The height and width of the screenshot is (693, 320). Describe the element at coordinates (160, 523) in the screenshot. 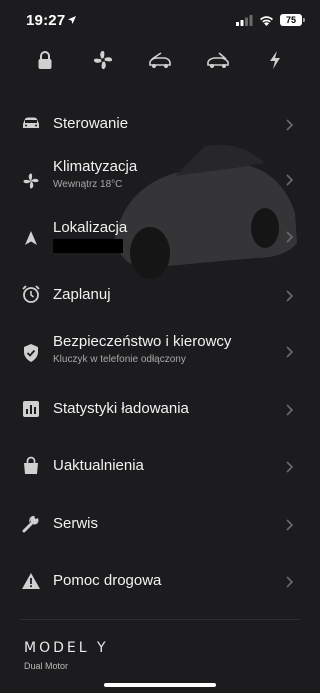

I see `menu-item-serwis: Serwis` at that location.